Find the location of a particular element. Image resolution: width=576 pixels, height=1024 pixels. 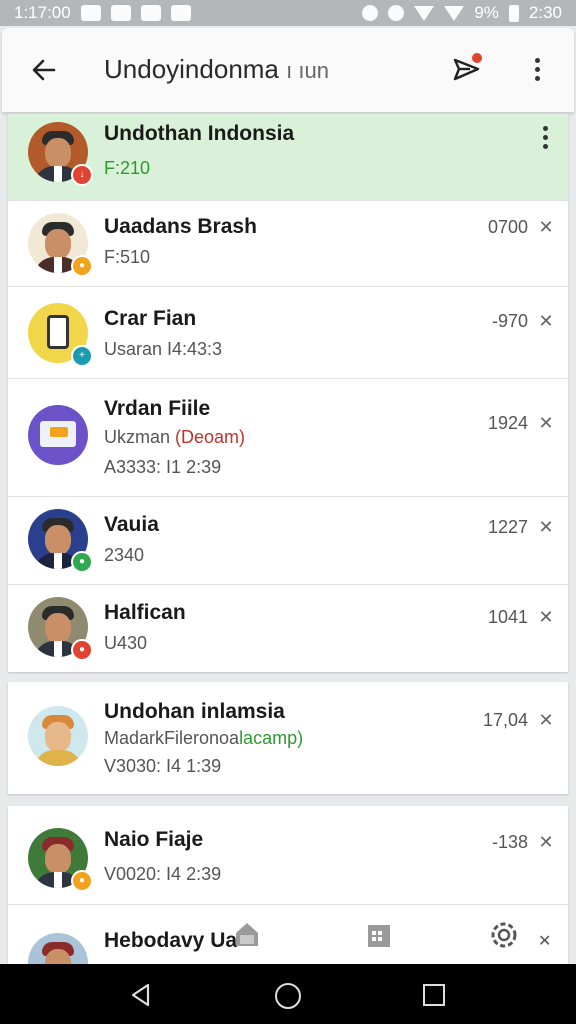

contact-sub-tag: (Deoam) is located at coordinates (210, 437).